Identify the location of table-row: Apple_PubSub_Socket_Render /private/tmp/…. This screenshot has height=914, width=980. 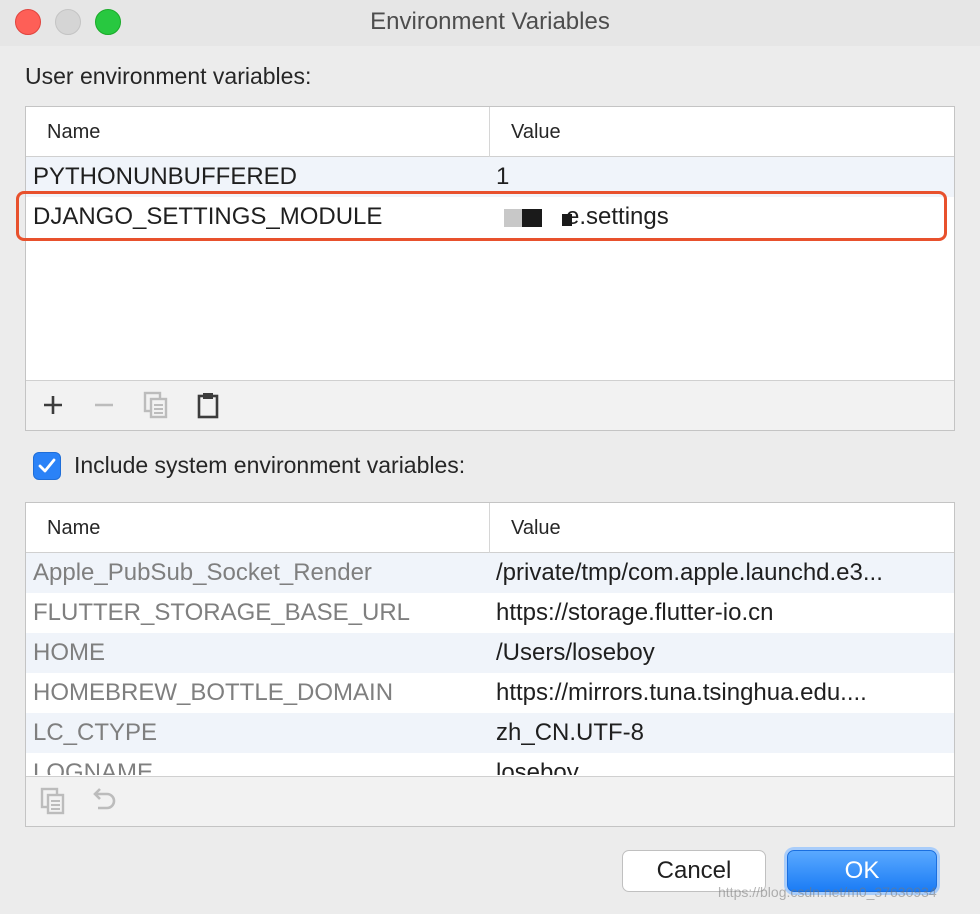
(490, 573).